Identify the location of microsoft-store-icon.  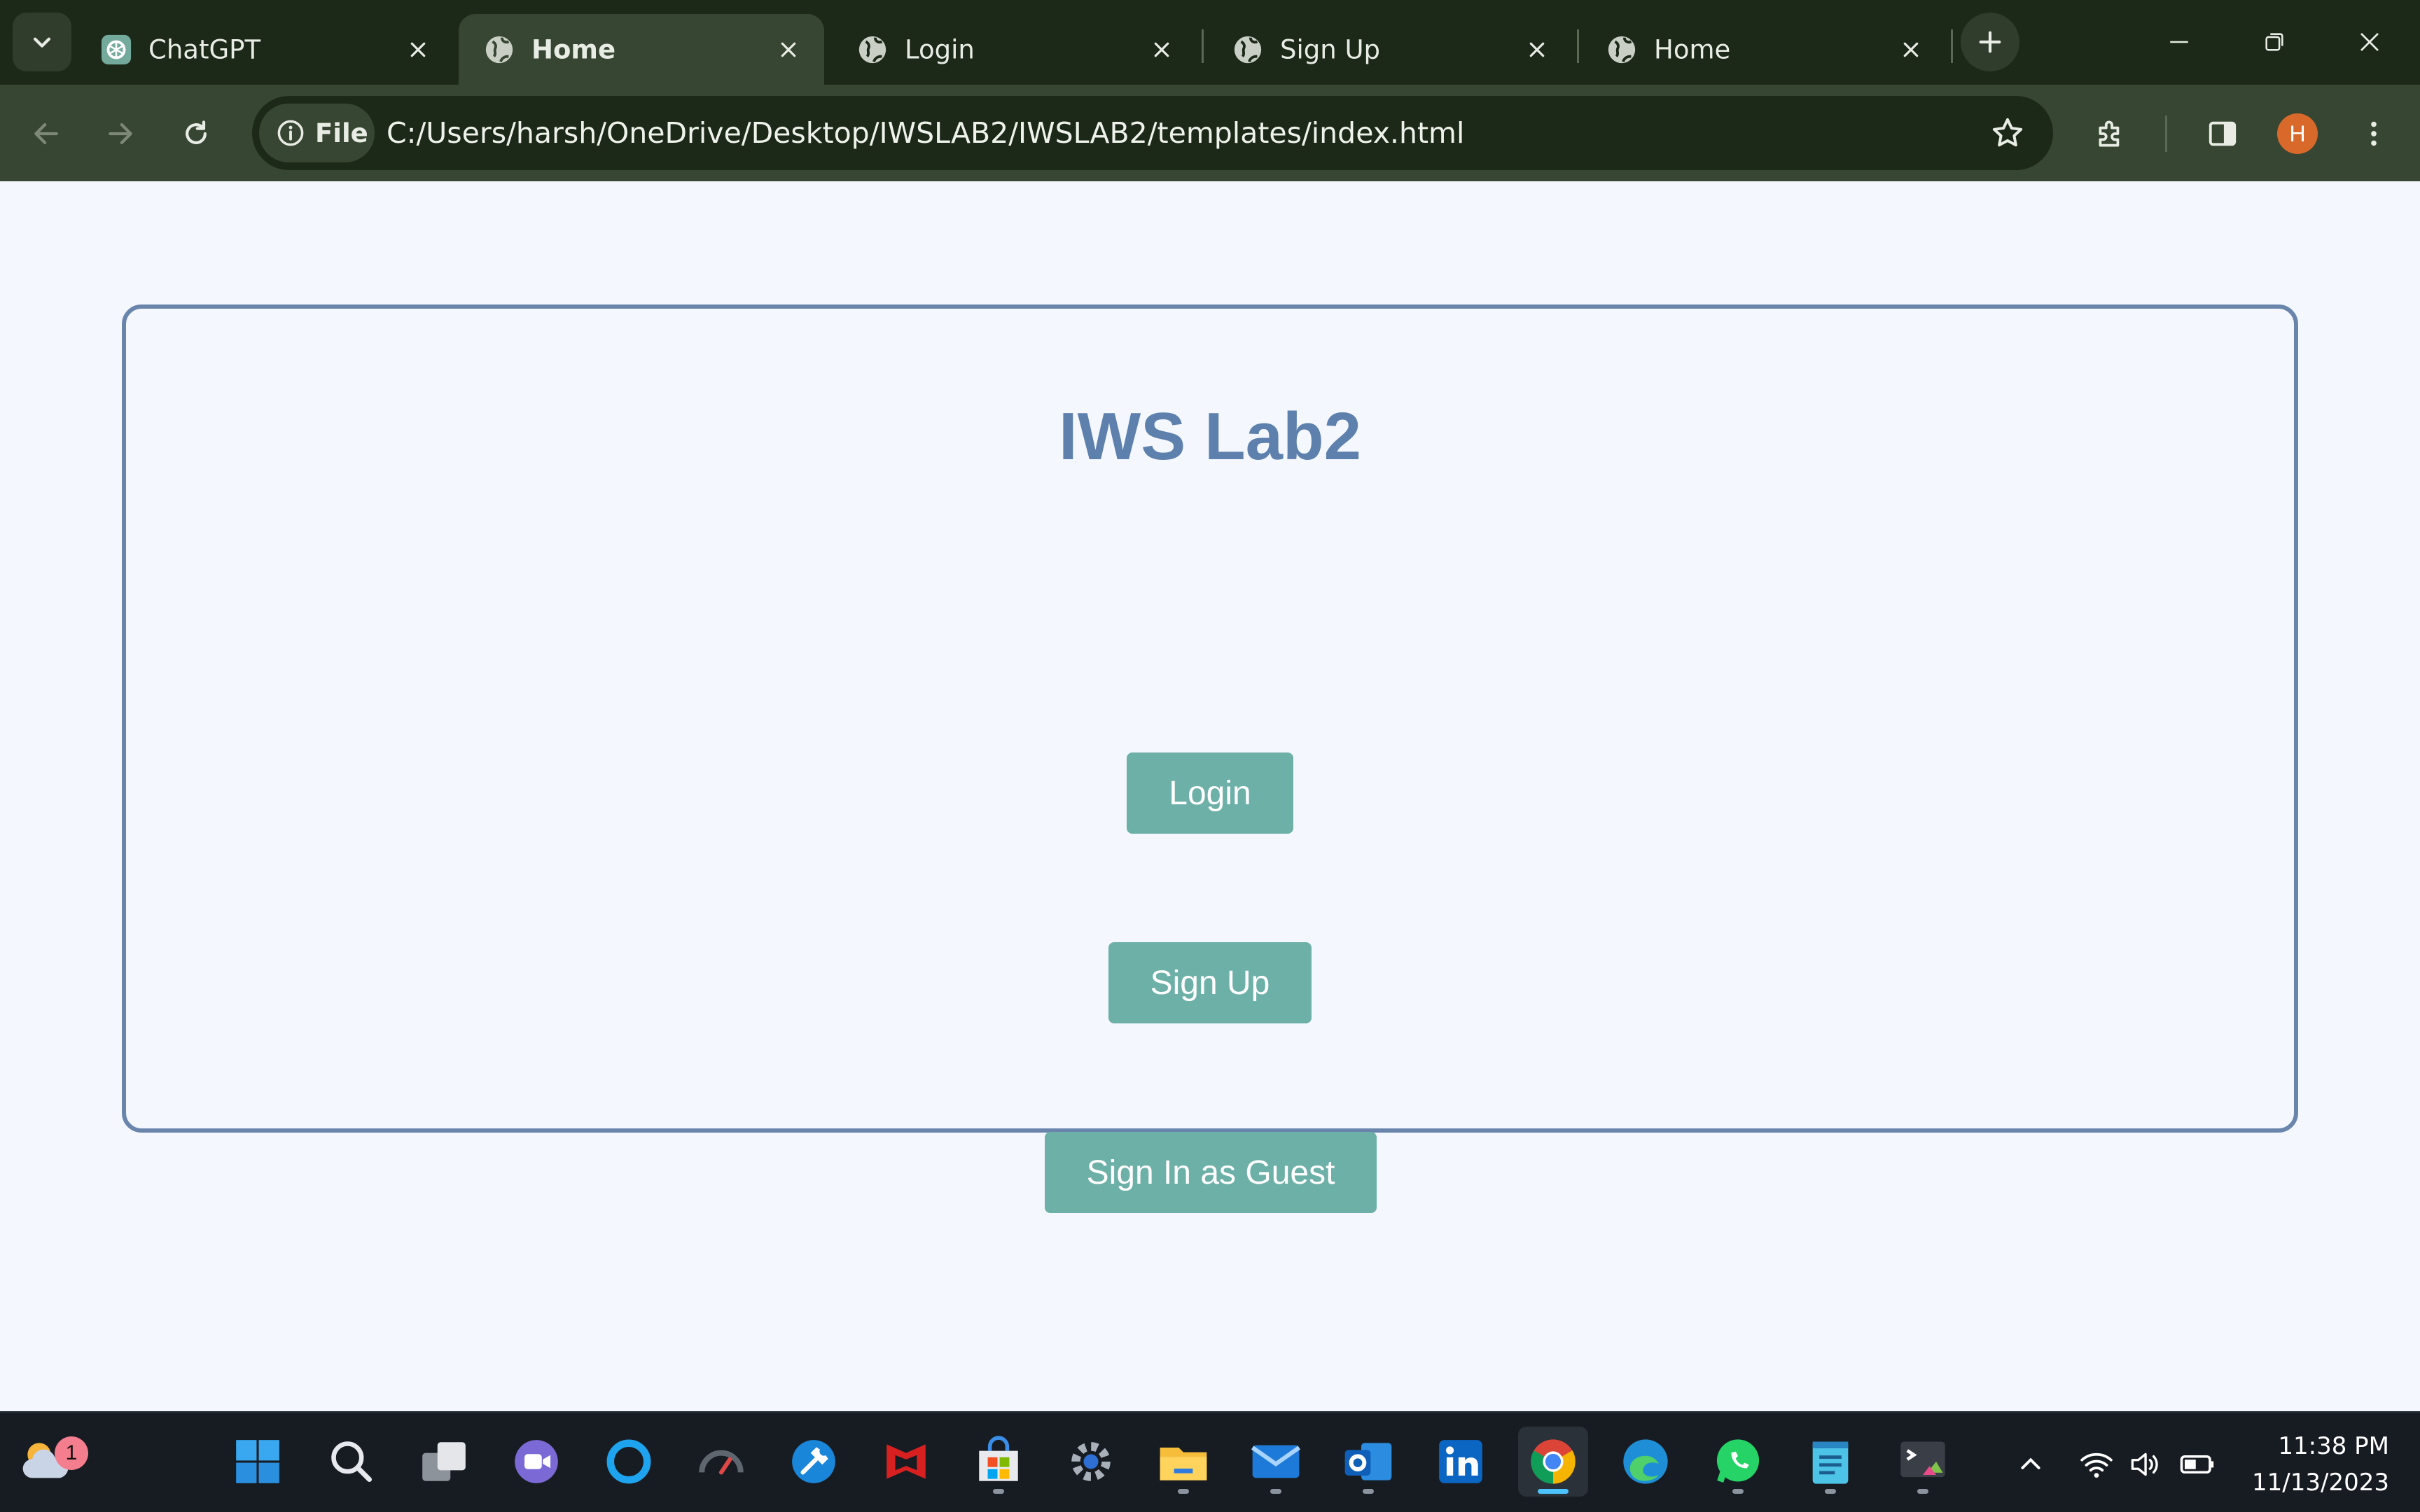
(998, 1458).